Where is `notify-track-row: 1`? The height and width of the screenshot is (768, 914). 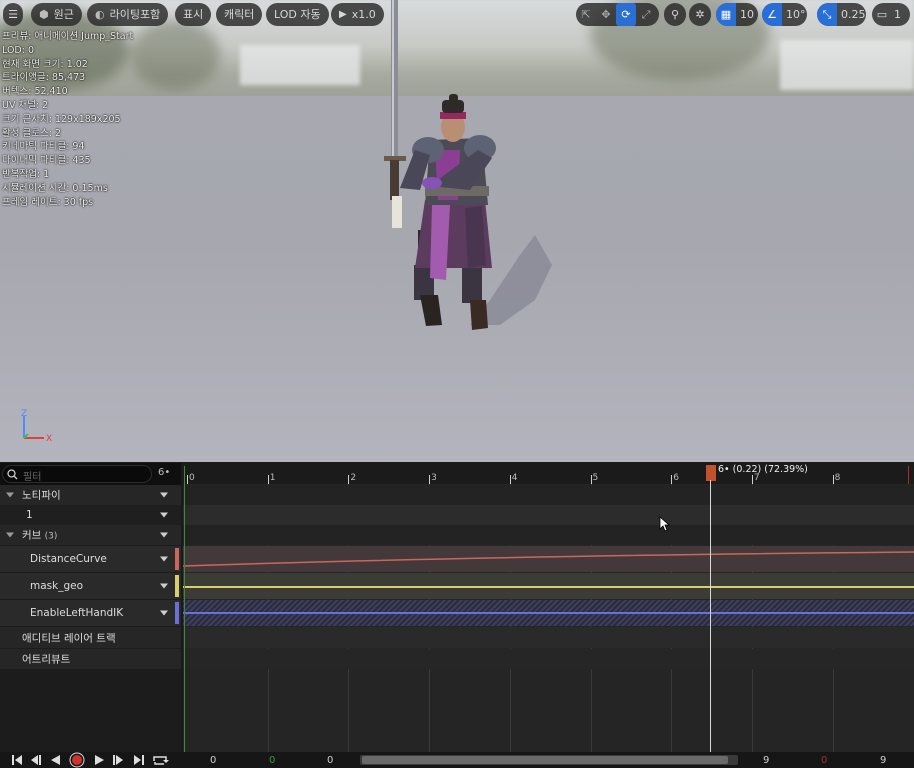
notify-track-row: 1 is located at coordinates (90, 515).